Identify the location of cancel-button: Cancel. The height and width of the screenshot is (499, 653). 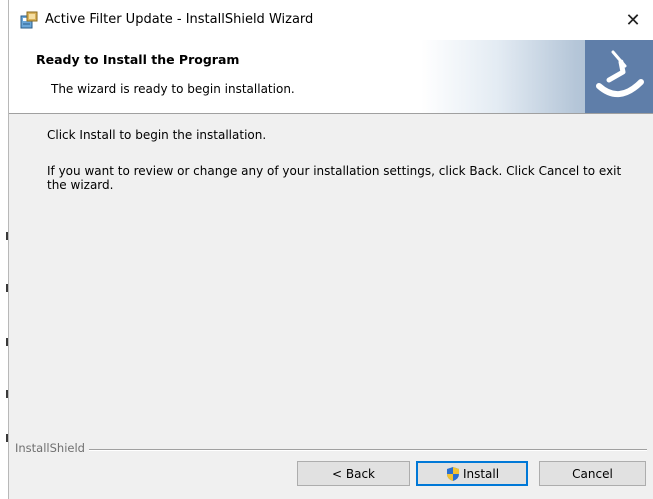
(592, 473).